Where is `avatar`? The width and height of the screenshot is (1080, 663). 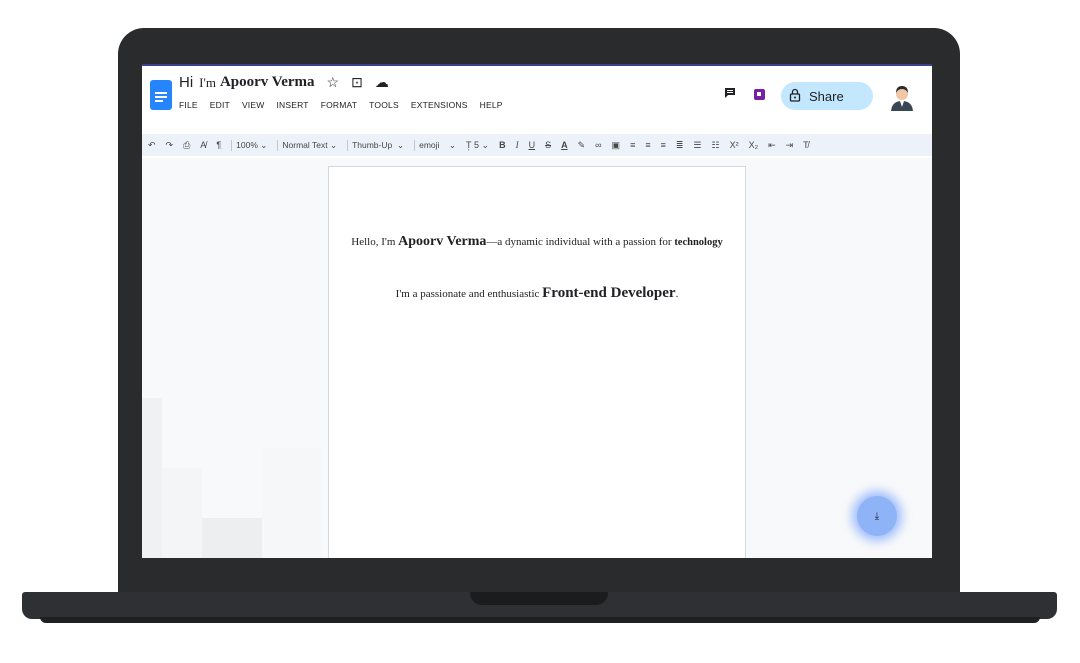
avatar is located at coordinates (902, 97).